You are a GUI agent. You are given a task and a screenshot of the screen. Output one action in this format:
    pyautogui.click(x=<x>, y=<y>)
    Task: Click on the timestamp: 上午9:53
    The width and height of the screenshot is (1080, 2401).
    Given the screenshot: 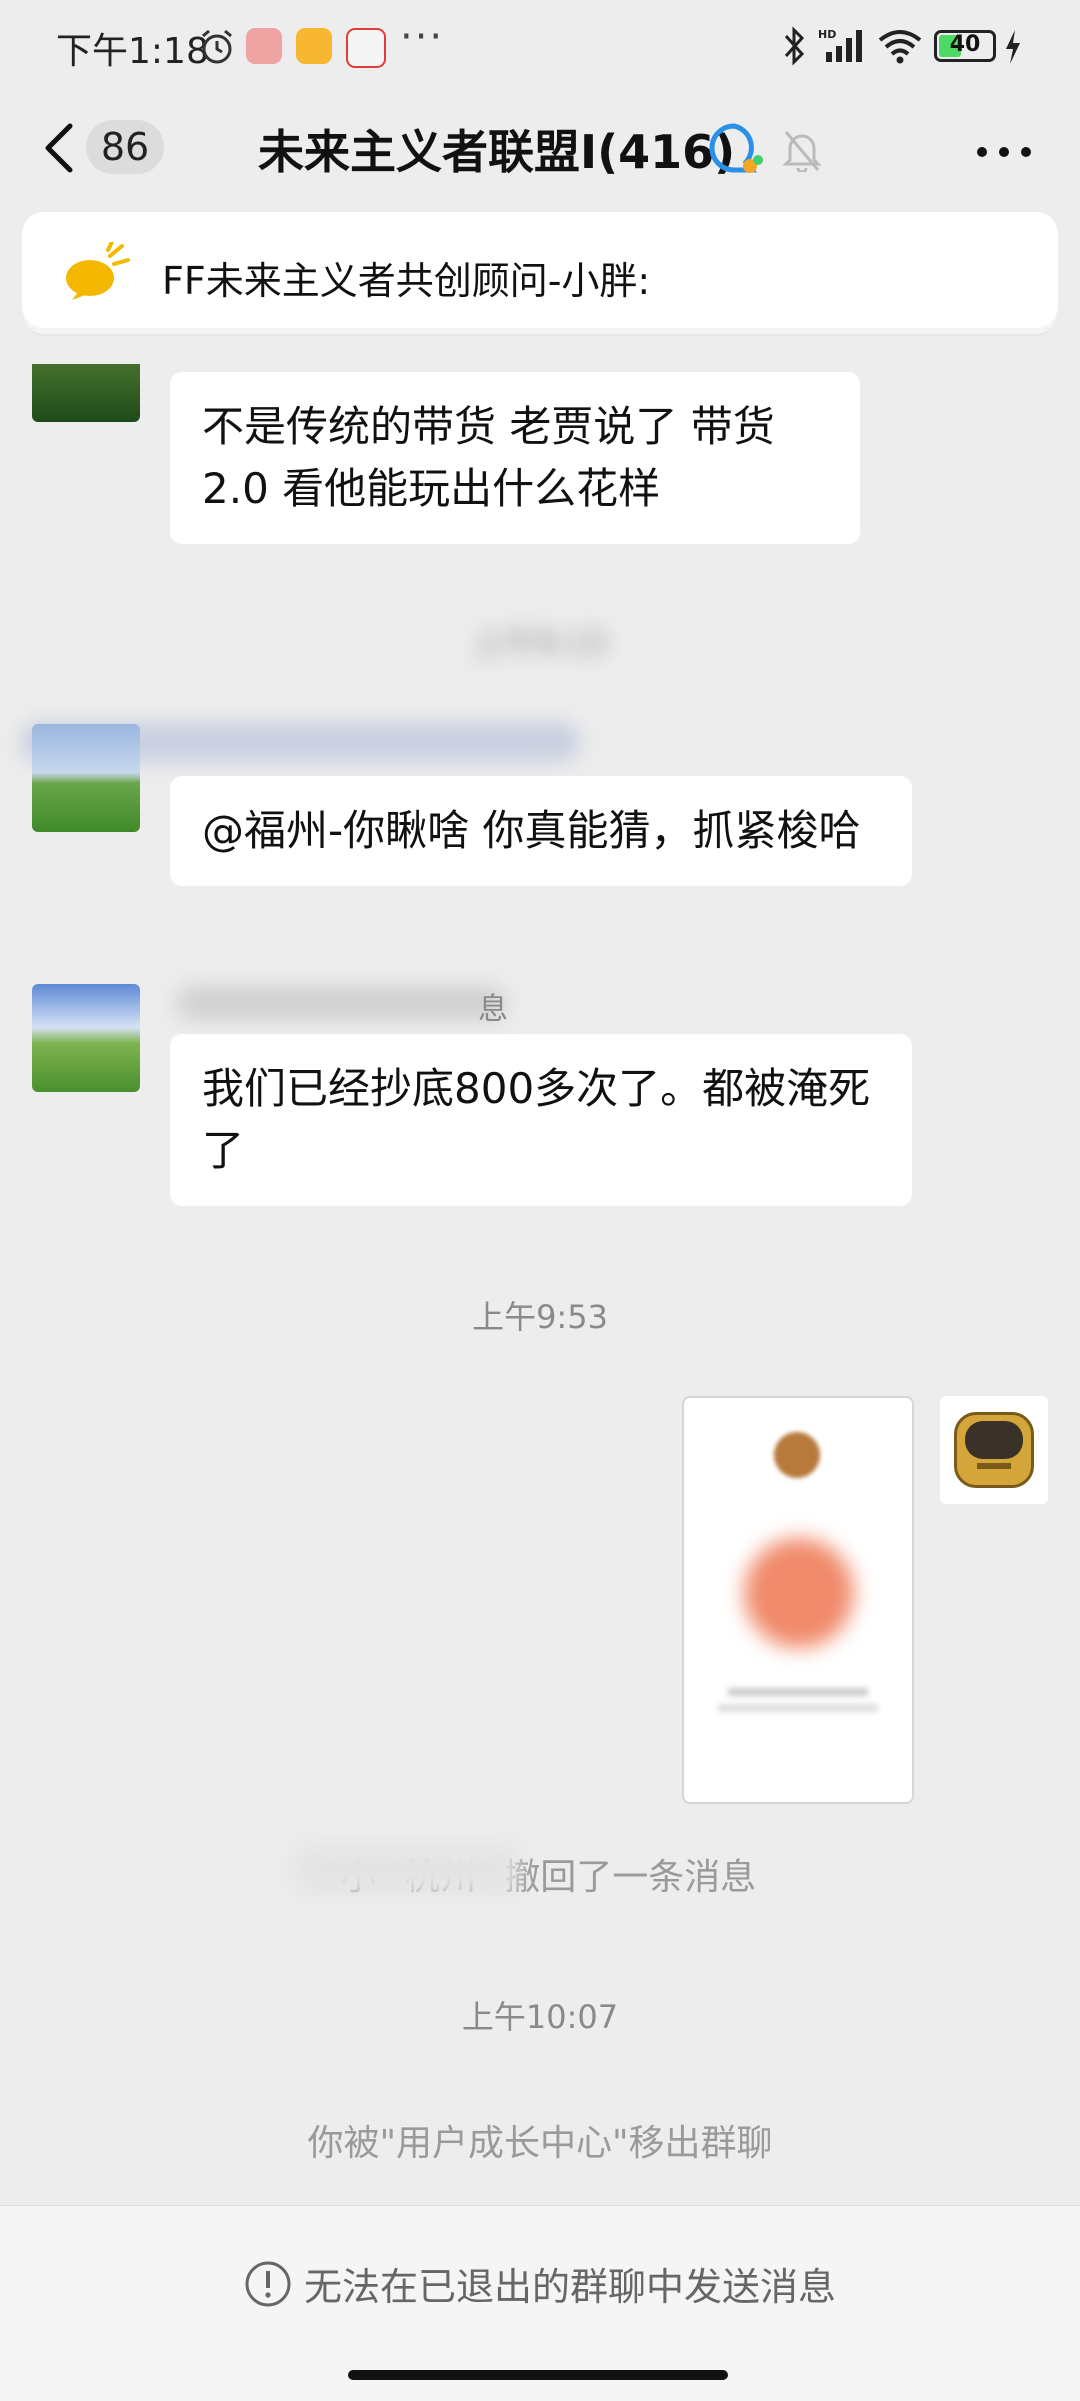 What is the action you would take?
    pyautogui.click(x=540, y=1317)
    